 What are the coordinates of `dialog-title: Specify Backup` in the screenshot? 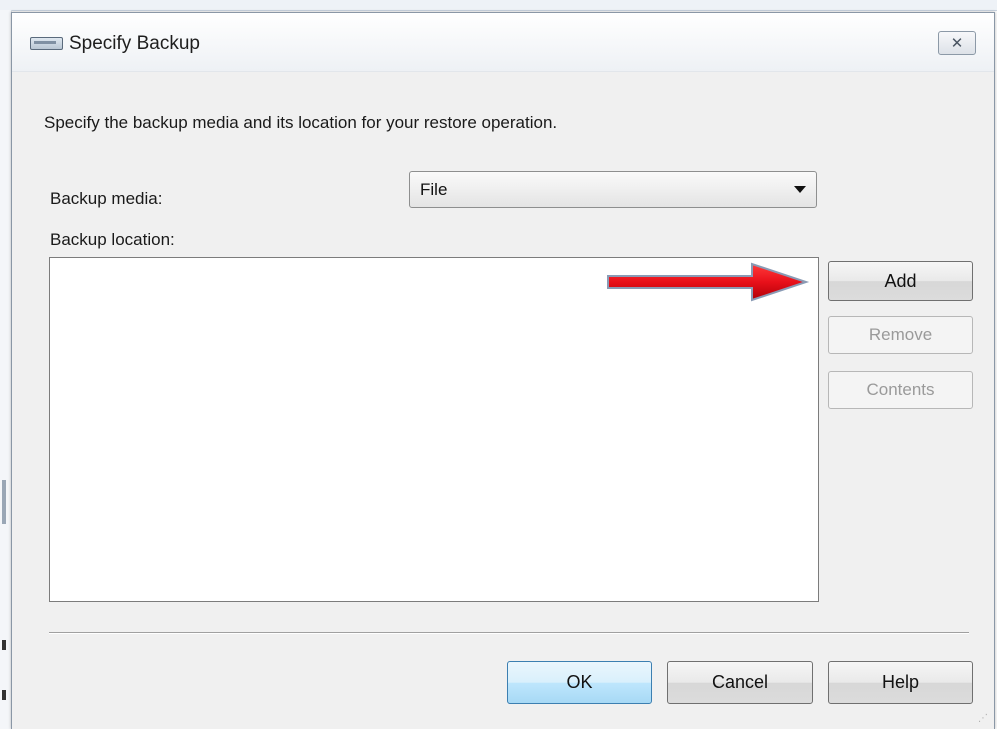 It's located at (134, 43).